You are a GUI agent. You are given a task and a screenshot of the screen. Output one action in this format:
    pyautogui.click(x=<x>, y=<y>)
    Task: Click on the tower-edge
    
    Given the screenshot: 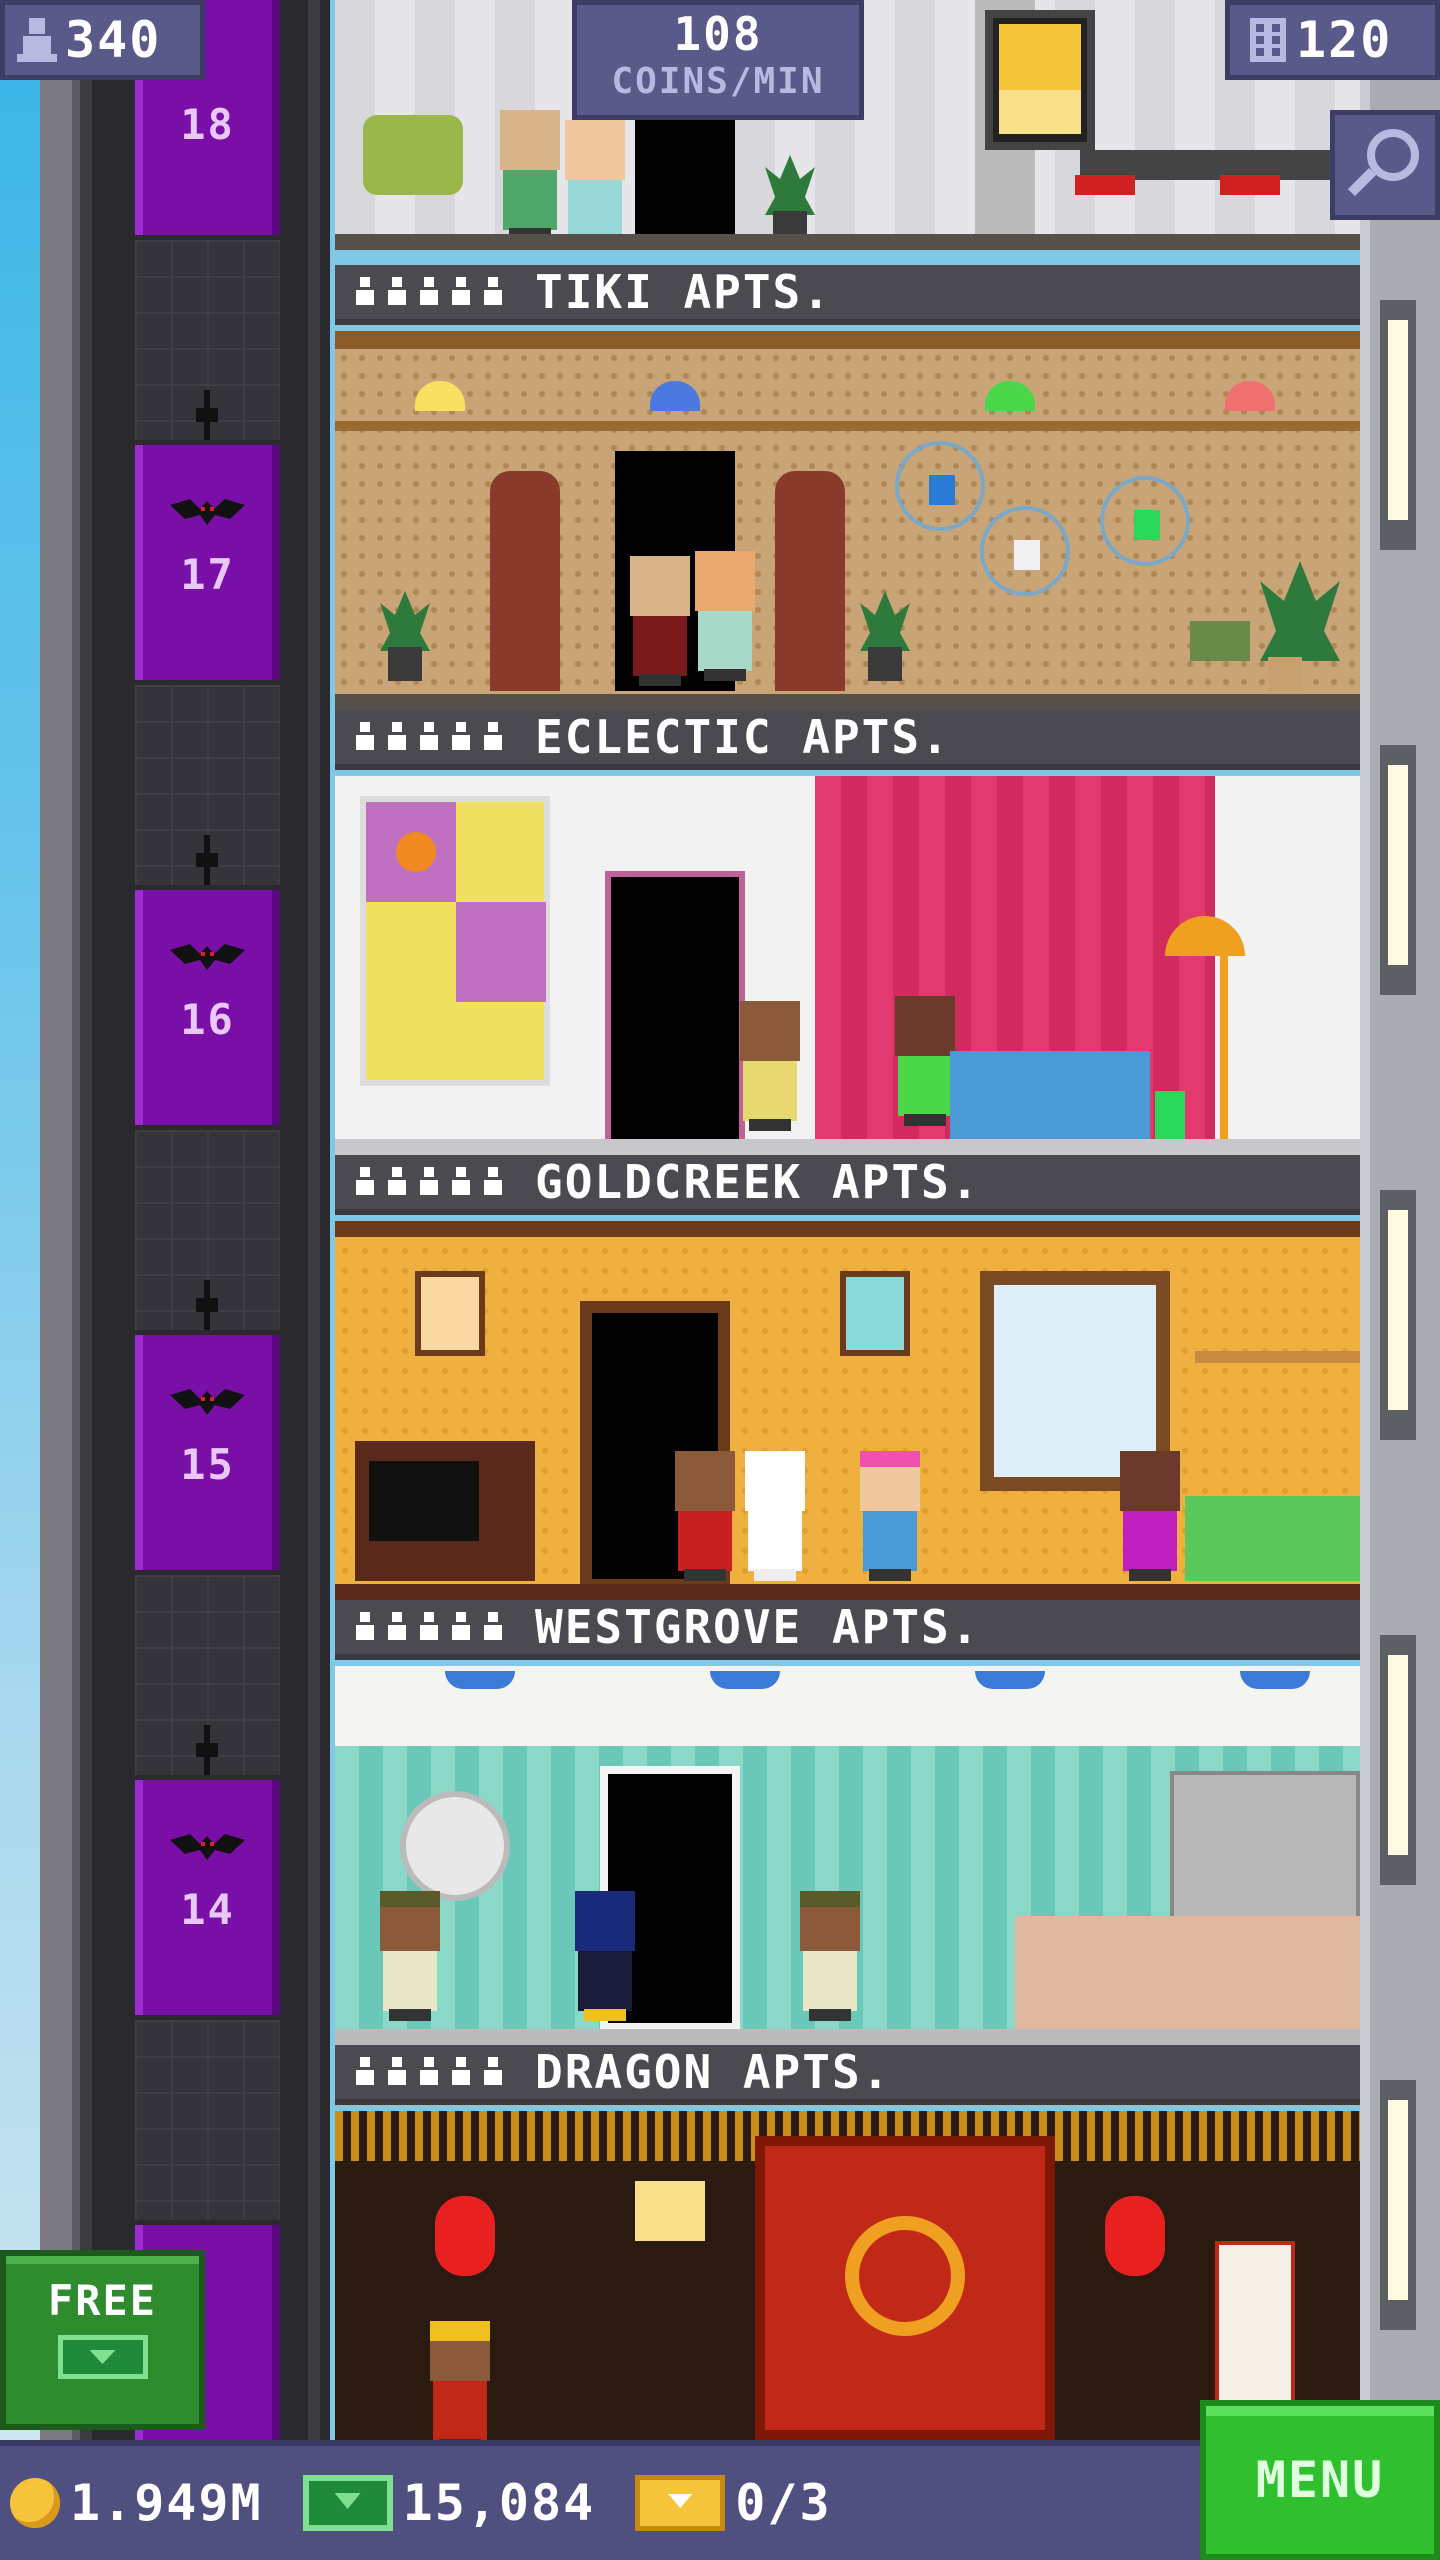 What is the action you would take?
    pyautogui.click(x=60, y=1220)
    